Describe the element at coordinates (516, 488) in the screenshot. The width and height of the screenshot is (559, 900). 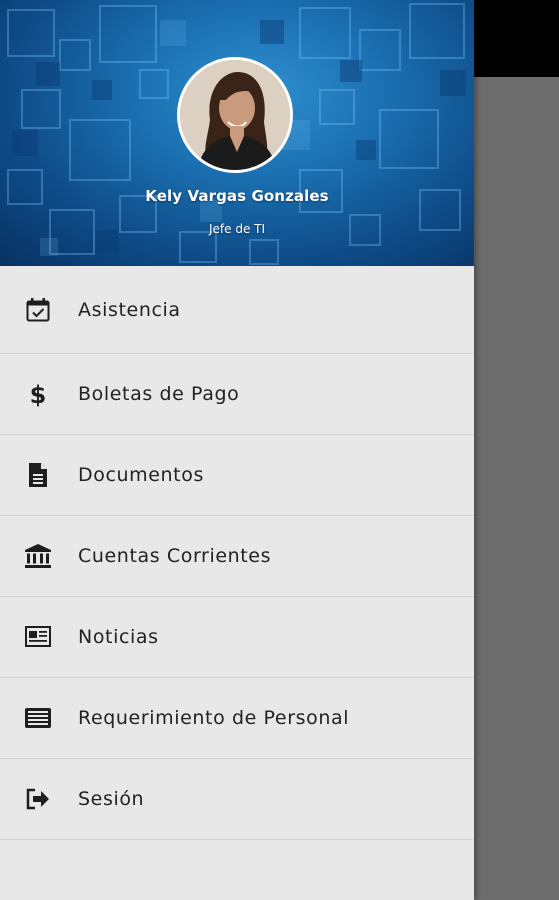
I see `drawer-scrim` at that location.